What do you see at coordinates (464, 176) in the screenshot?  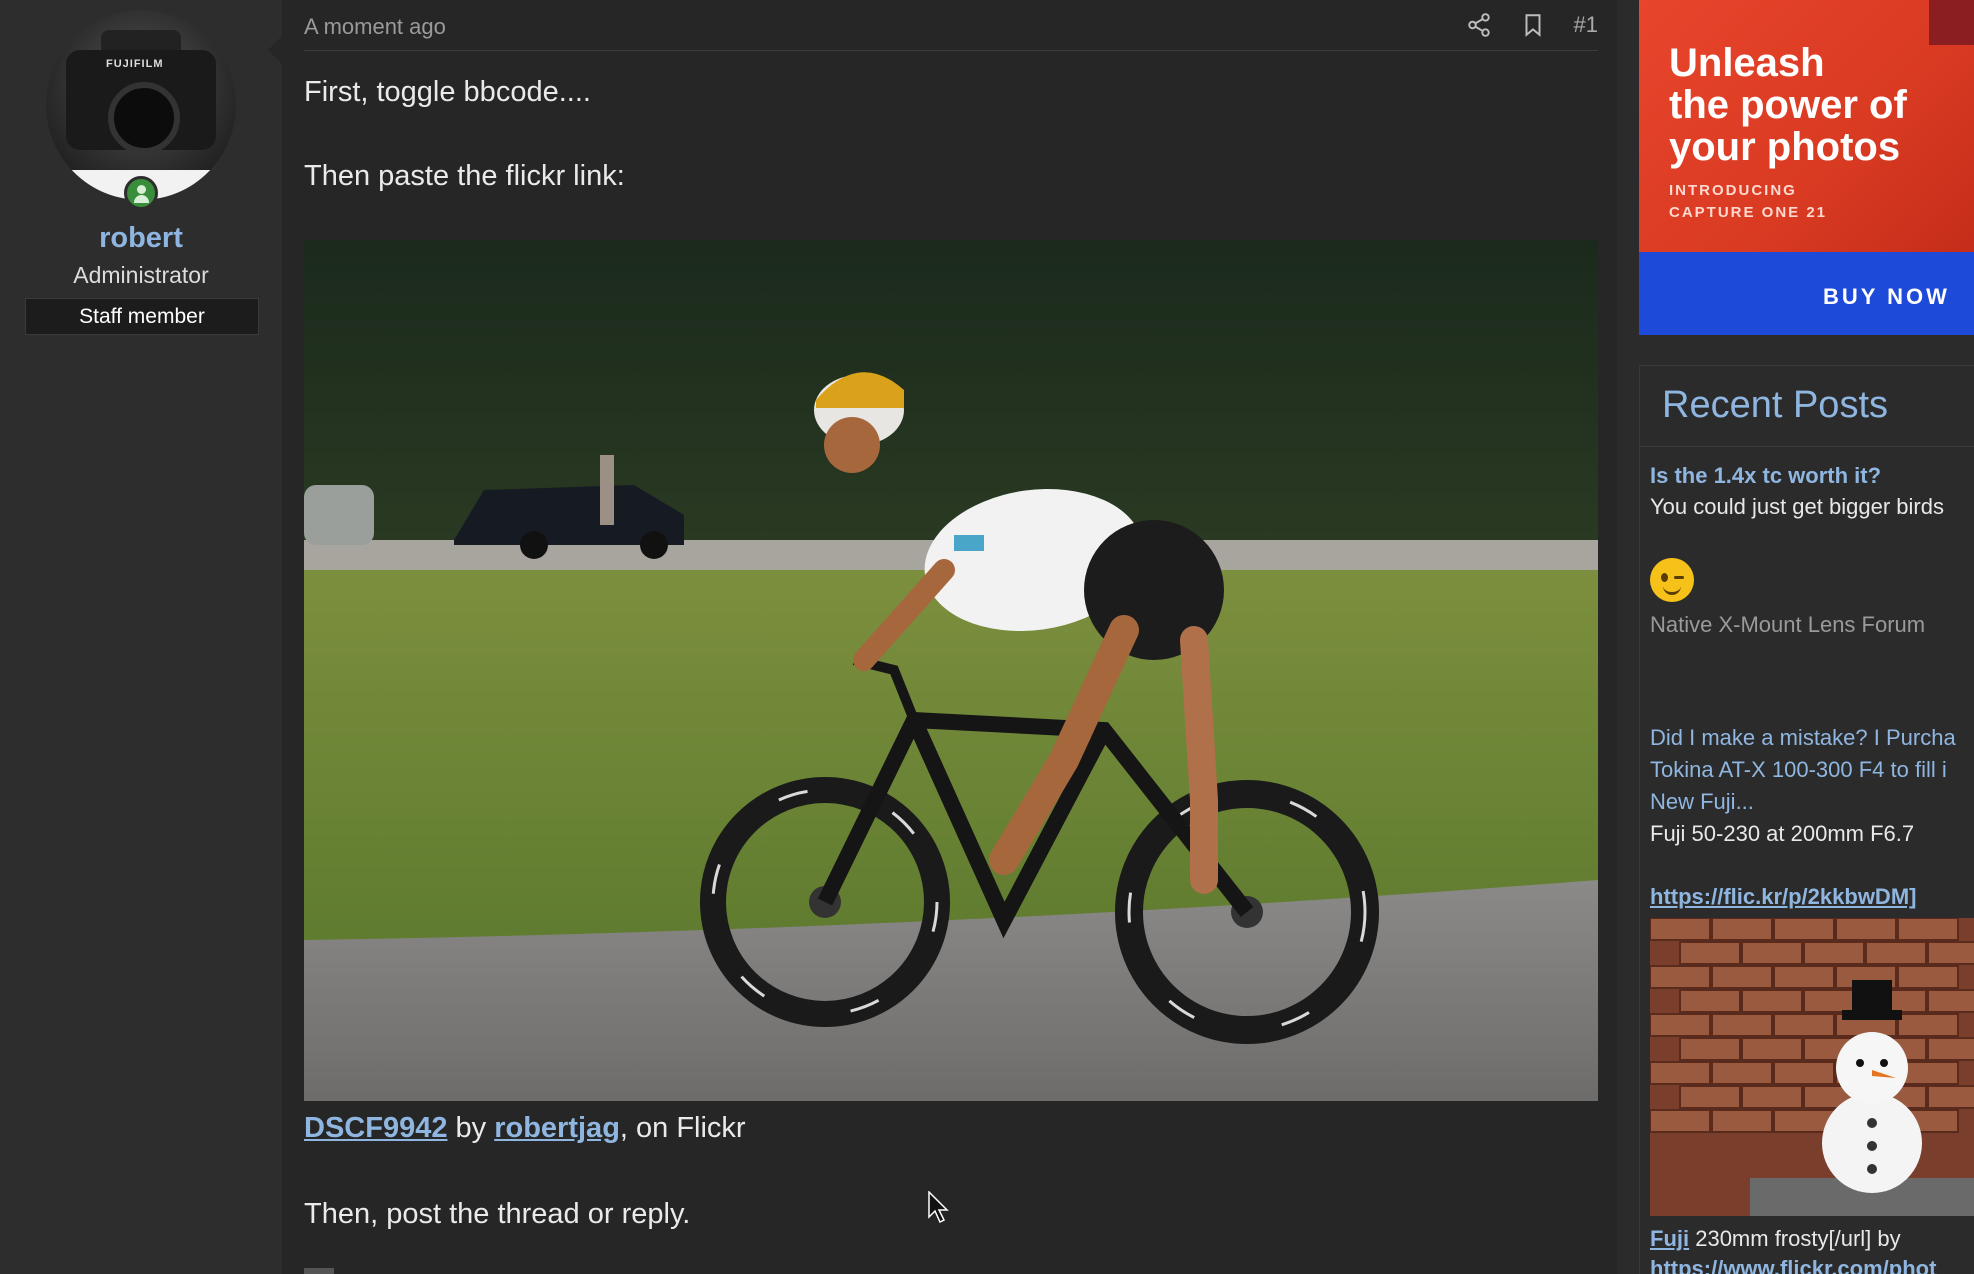 I see `post-text-line: Then paste the flickr link:` at bounding box center [464, 176].